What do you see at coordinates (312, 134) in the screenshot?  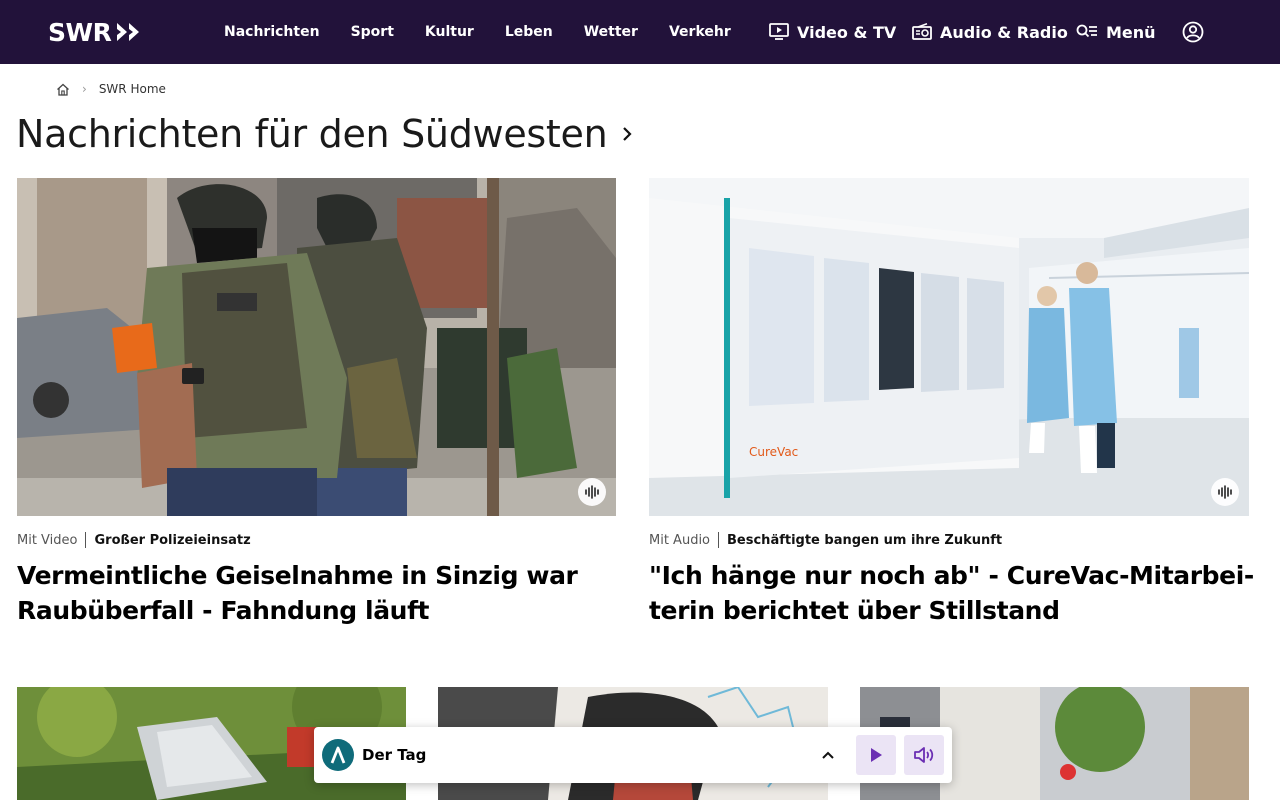 I see `page-title: Nachrichten für den Südwesten` at bounding box center [312, 134].